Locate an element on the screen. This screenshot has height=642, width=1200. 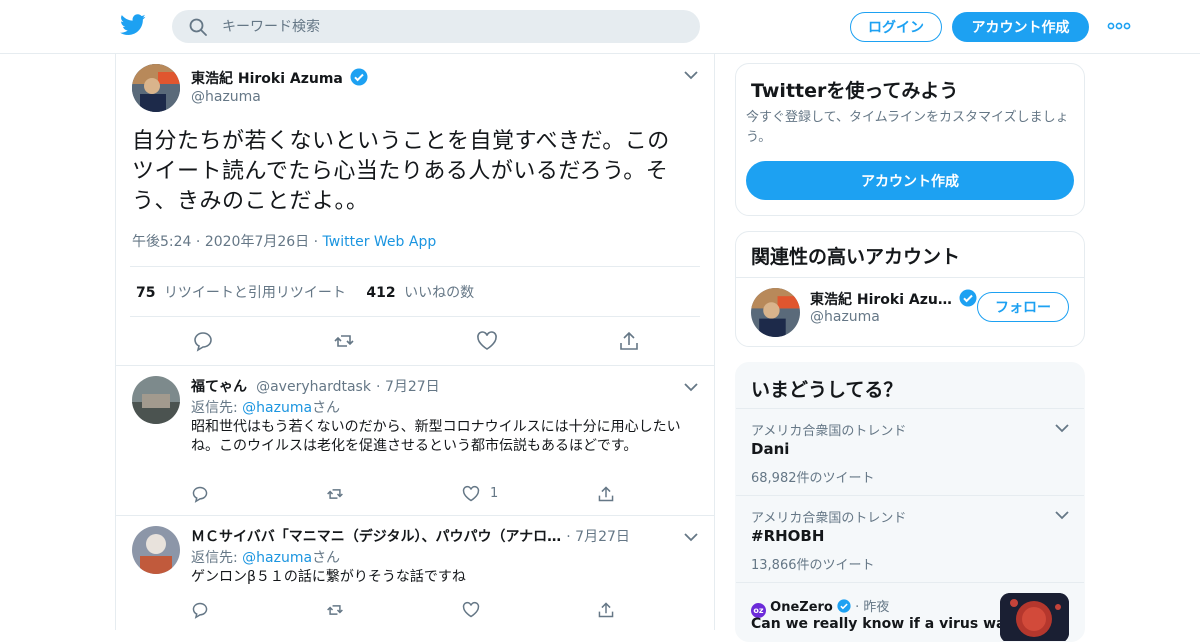
retweet-count: 75 is located at coordinates (145, 293).